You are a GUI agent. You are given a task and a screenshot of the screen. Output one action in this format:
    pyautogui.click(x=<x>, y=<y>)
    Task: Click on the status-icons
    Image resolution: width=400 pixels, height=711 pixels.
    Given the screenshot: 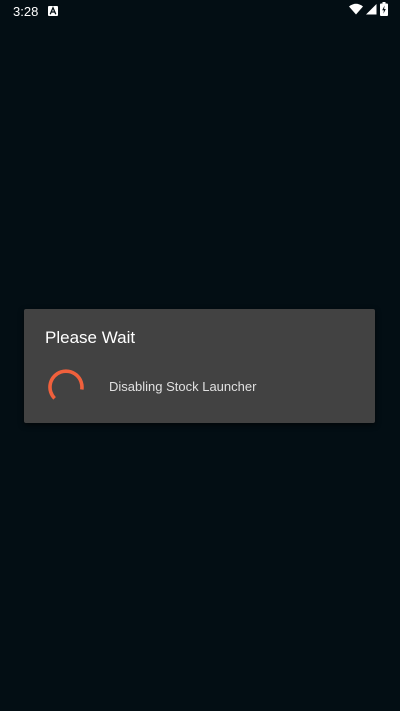 What is the action you would take?
    pyautogui.click(x=367, y=11)
    